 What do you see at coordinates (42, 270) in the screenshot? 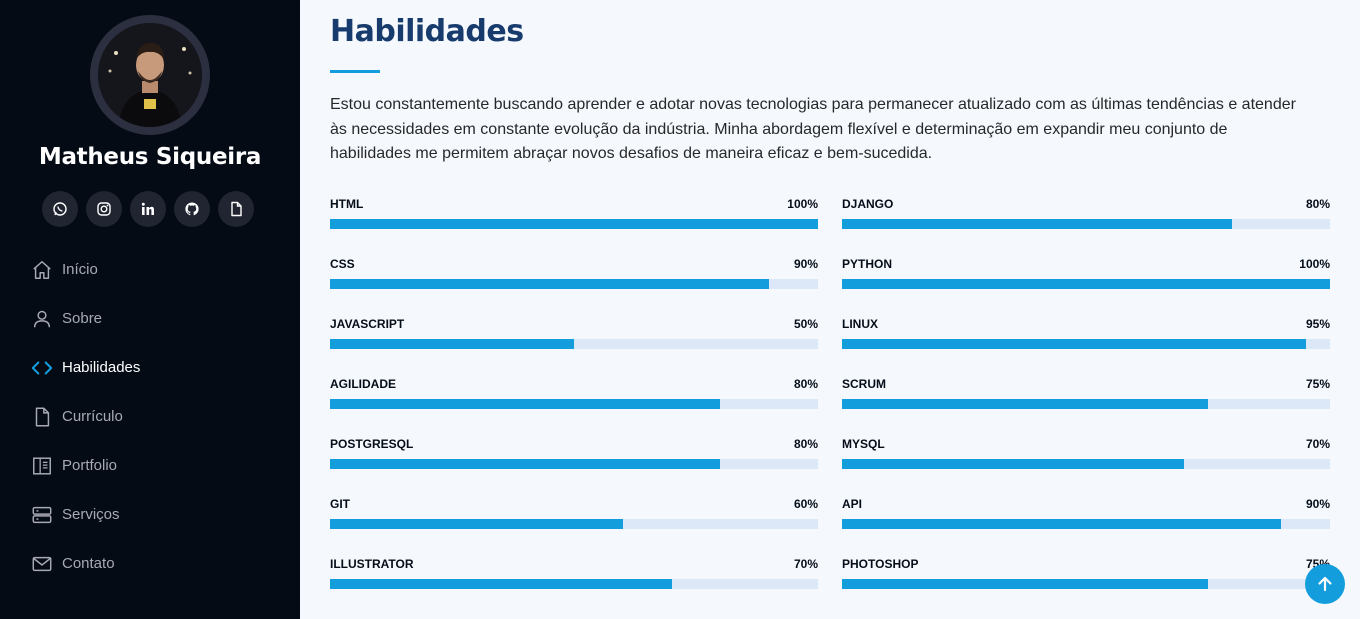
I see `home-icon` at bounding box center [42, 270].